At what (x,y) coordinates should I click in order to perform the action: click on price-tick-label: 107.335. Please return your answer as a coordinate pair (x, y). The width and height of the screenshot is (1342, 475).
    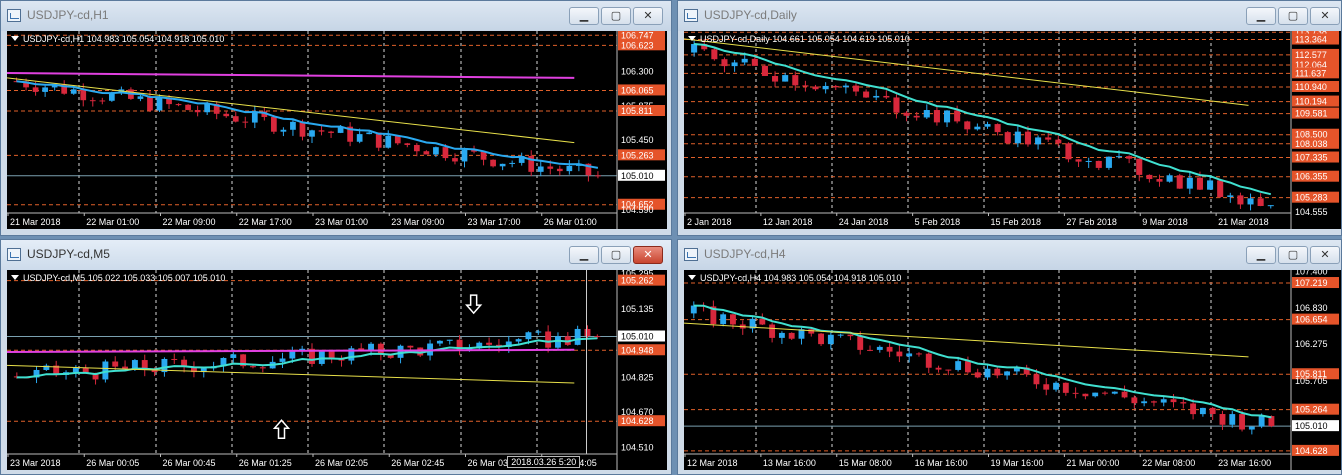
    Looking at the image, I should click on (1311, 158).